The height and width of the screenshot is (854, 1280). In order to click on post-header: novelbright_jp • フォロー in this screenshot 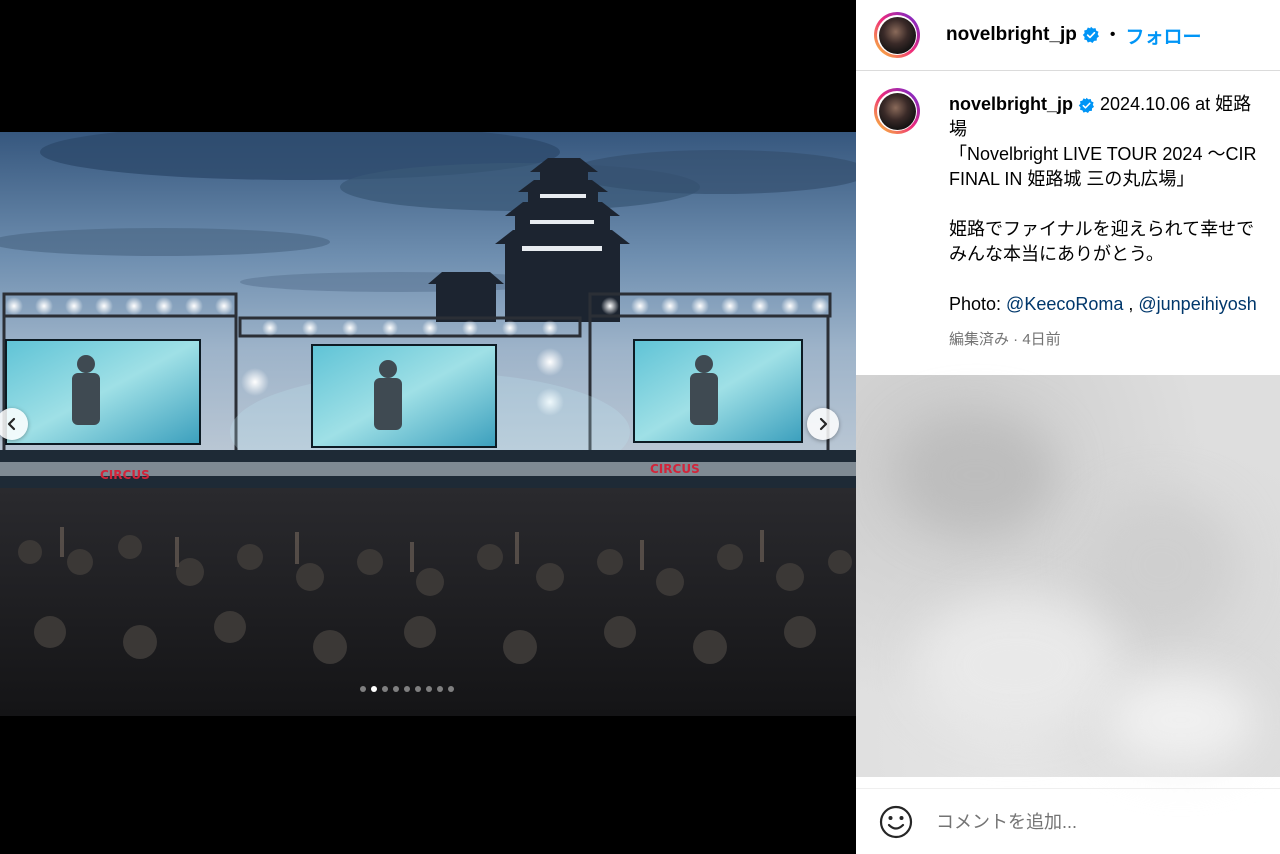, I will do `click(1068, 35)`.